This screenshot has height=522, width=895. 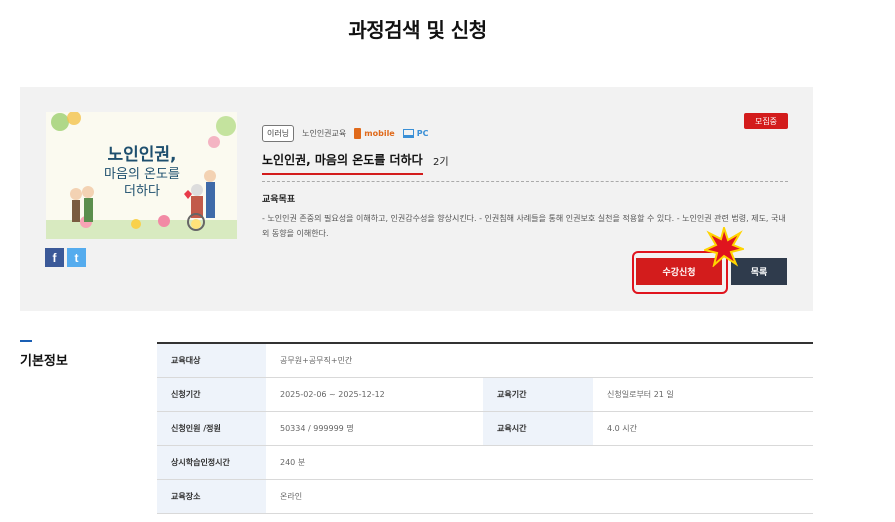 What do you see at coordinates (142, 191) in the screenshot?
I see `thumbnail-text-3: 더하다` at bounding box center [142, 191].